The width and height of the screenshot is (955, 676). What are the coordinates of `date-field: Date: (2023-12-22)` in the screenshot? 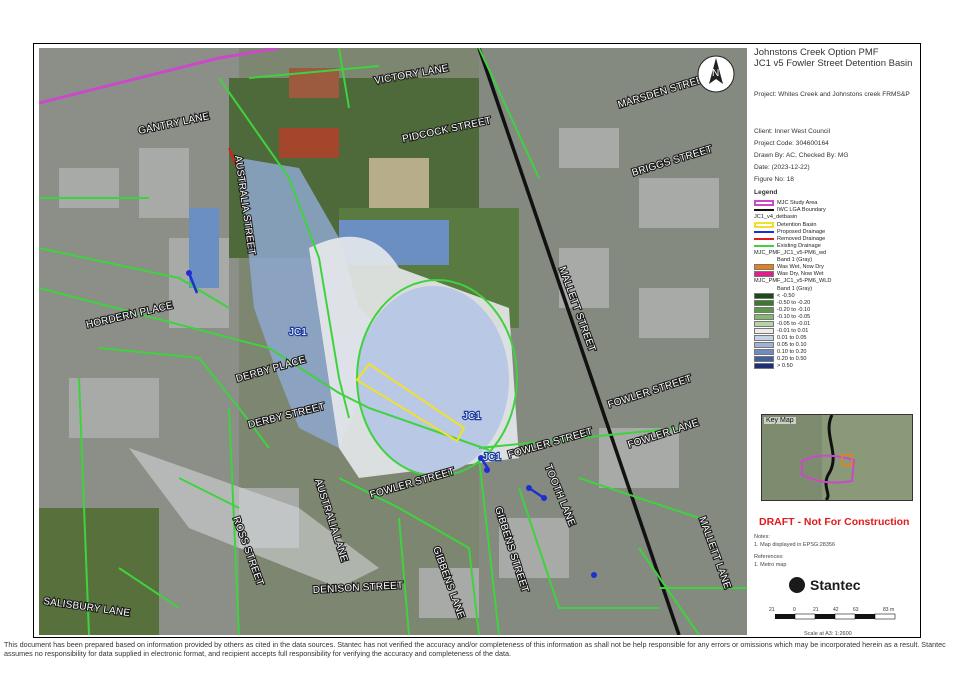 It's located at (782, 167).